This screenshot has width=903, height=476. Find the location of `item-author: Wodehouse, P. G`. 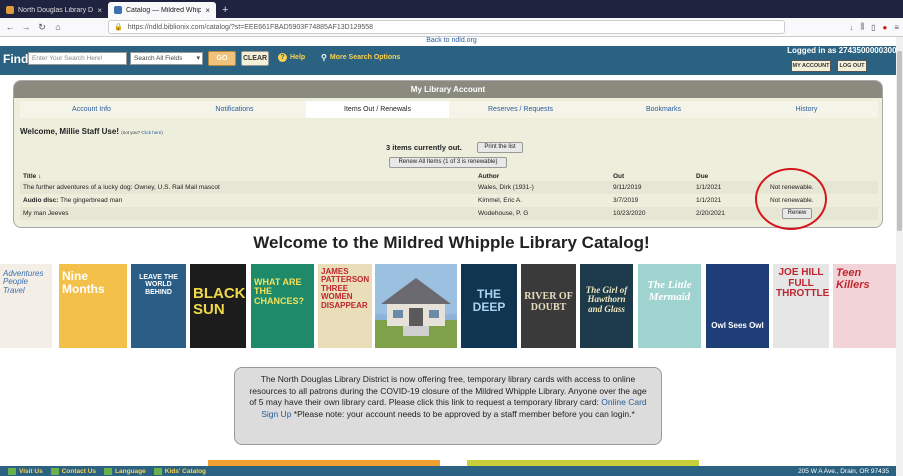

item-author: Wodehouse, P. G is located at coordinates (503, 213).